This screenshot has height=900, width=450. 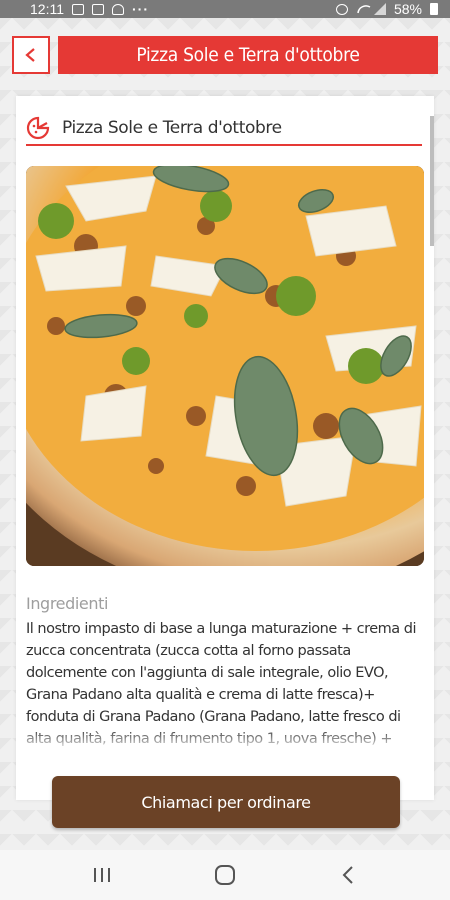 I want to click on alarm-icon, so click(x=341, y=9).